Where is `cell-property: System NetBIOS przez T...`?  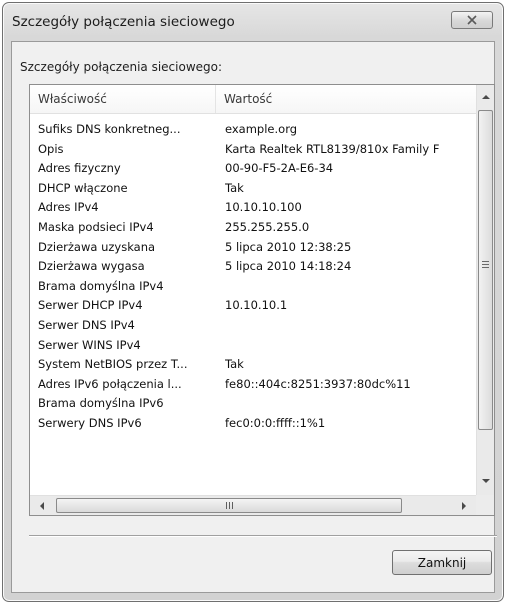 cell-property: System NetBIOS przez T... is located at coordinates (113, 364).